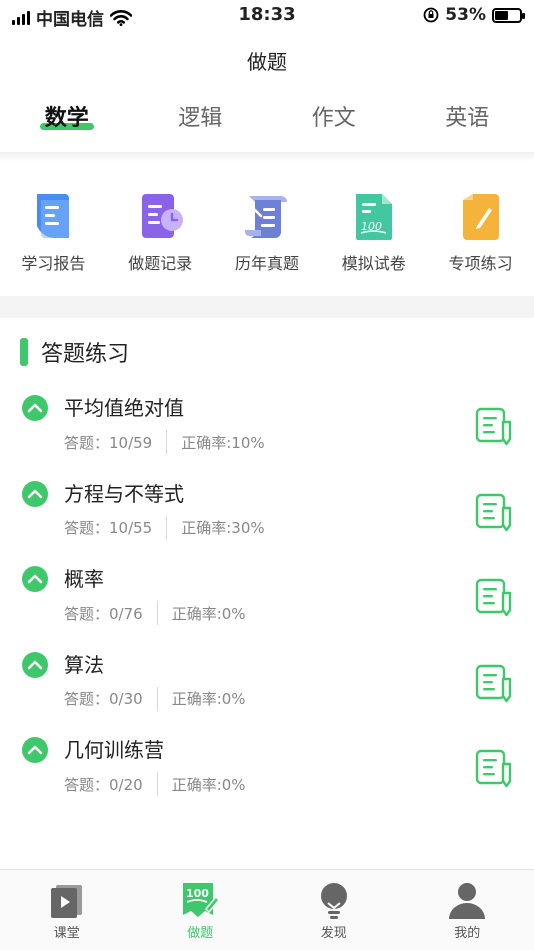  Describe the element at coordinates (66, 901) in the screenshot. I see `classroom-icon` at that location.